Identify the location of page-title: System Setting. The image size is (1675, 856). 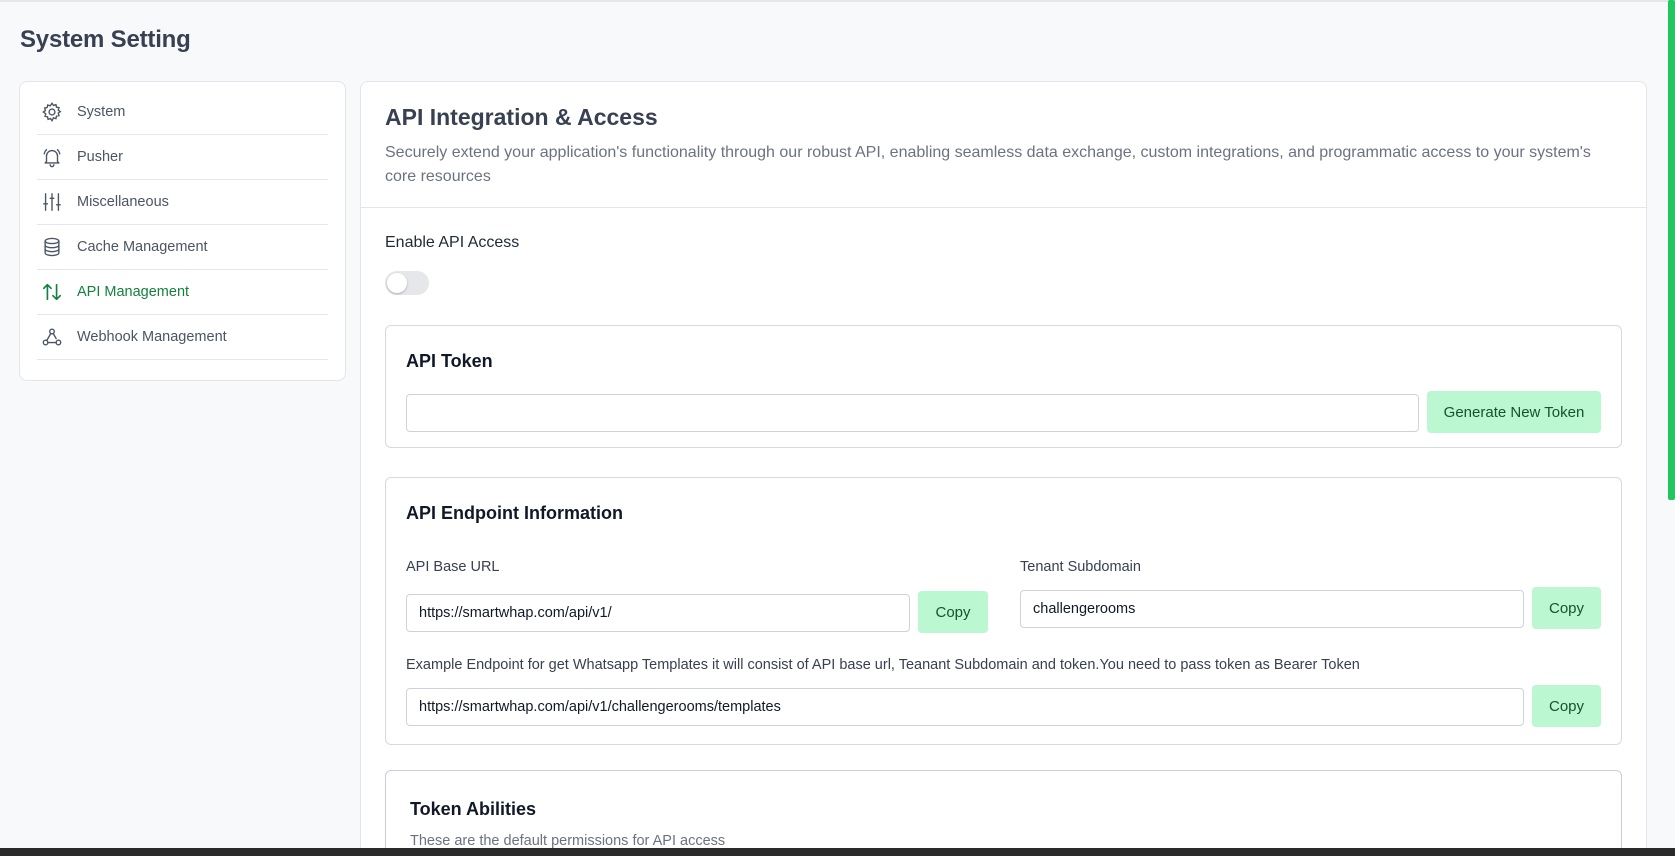
(105, 39).